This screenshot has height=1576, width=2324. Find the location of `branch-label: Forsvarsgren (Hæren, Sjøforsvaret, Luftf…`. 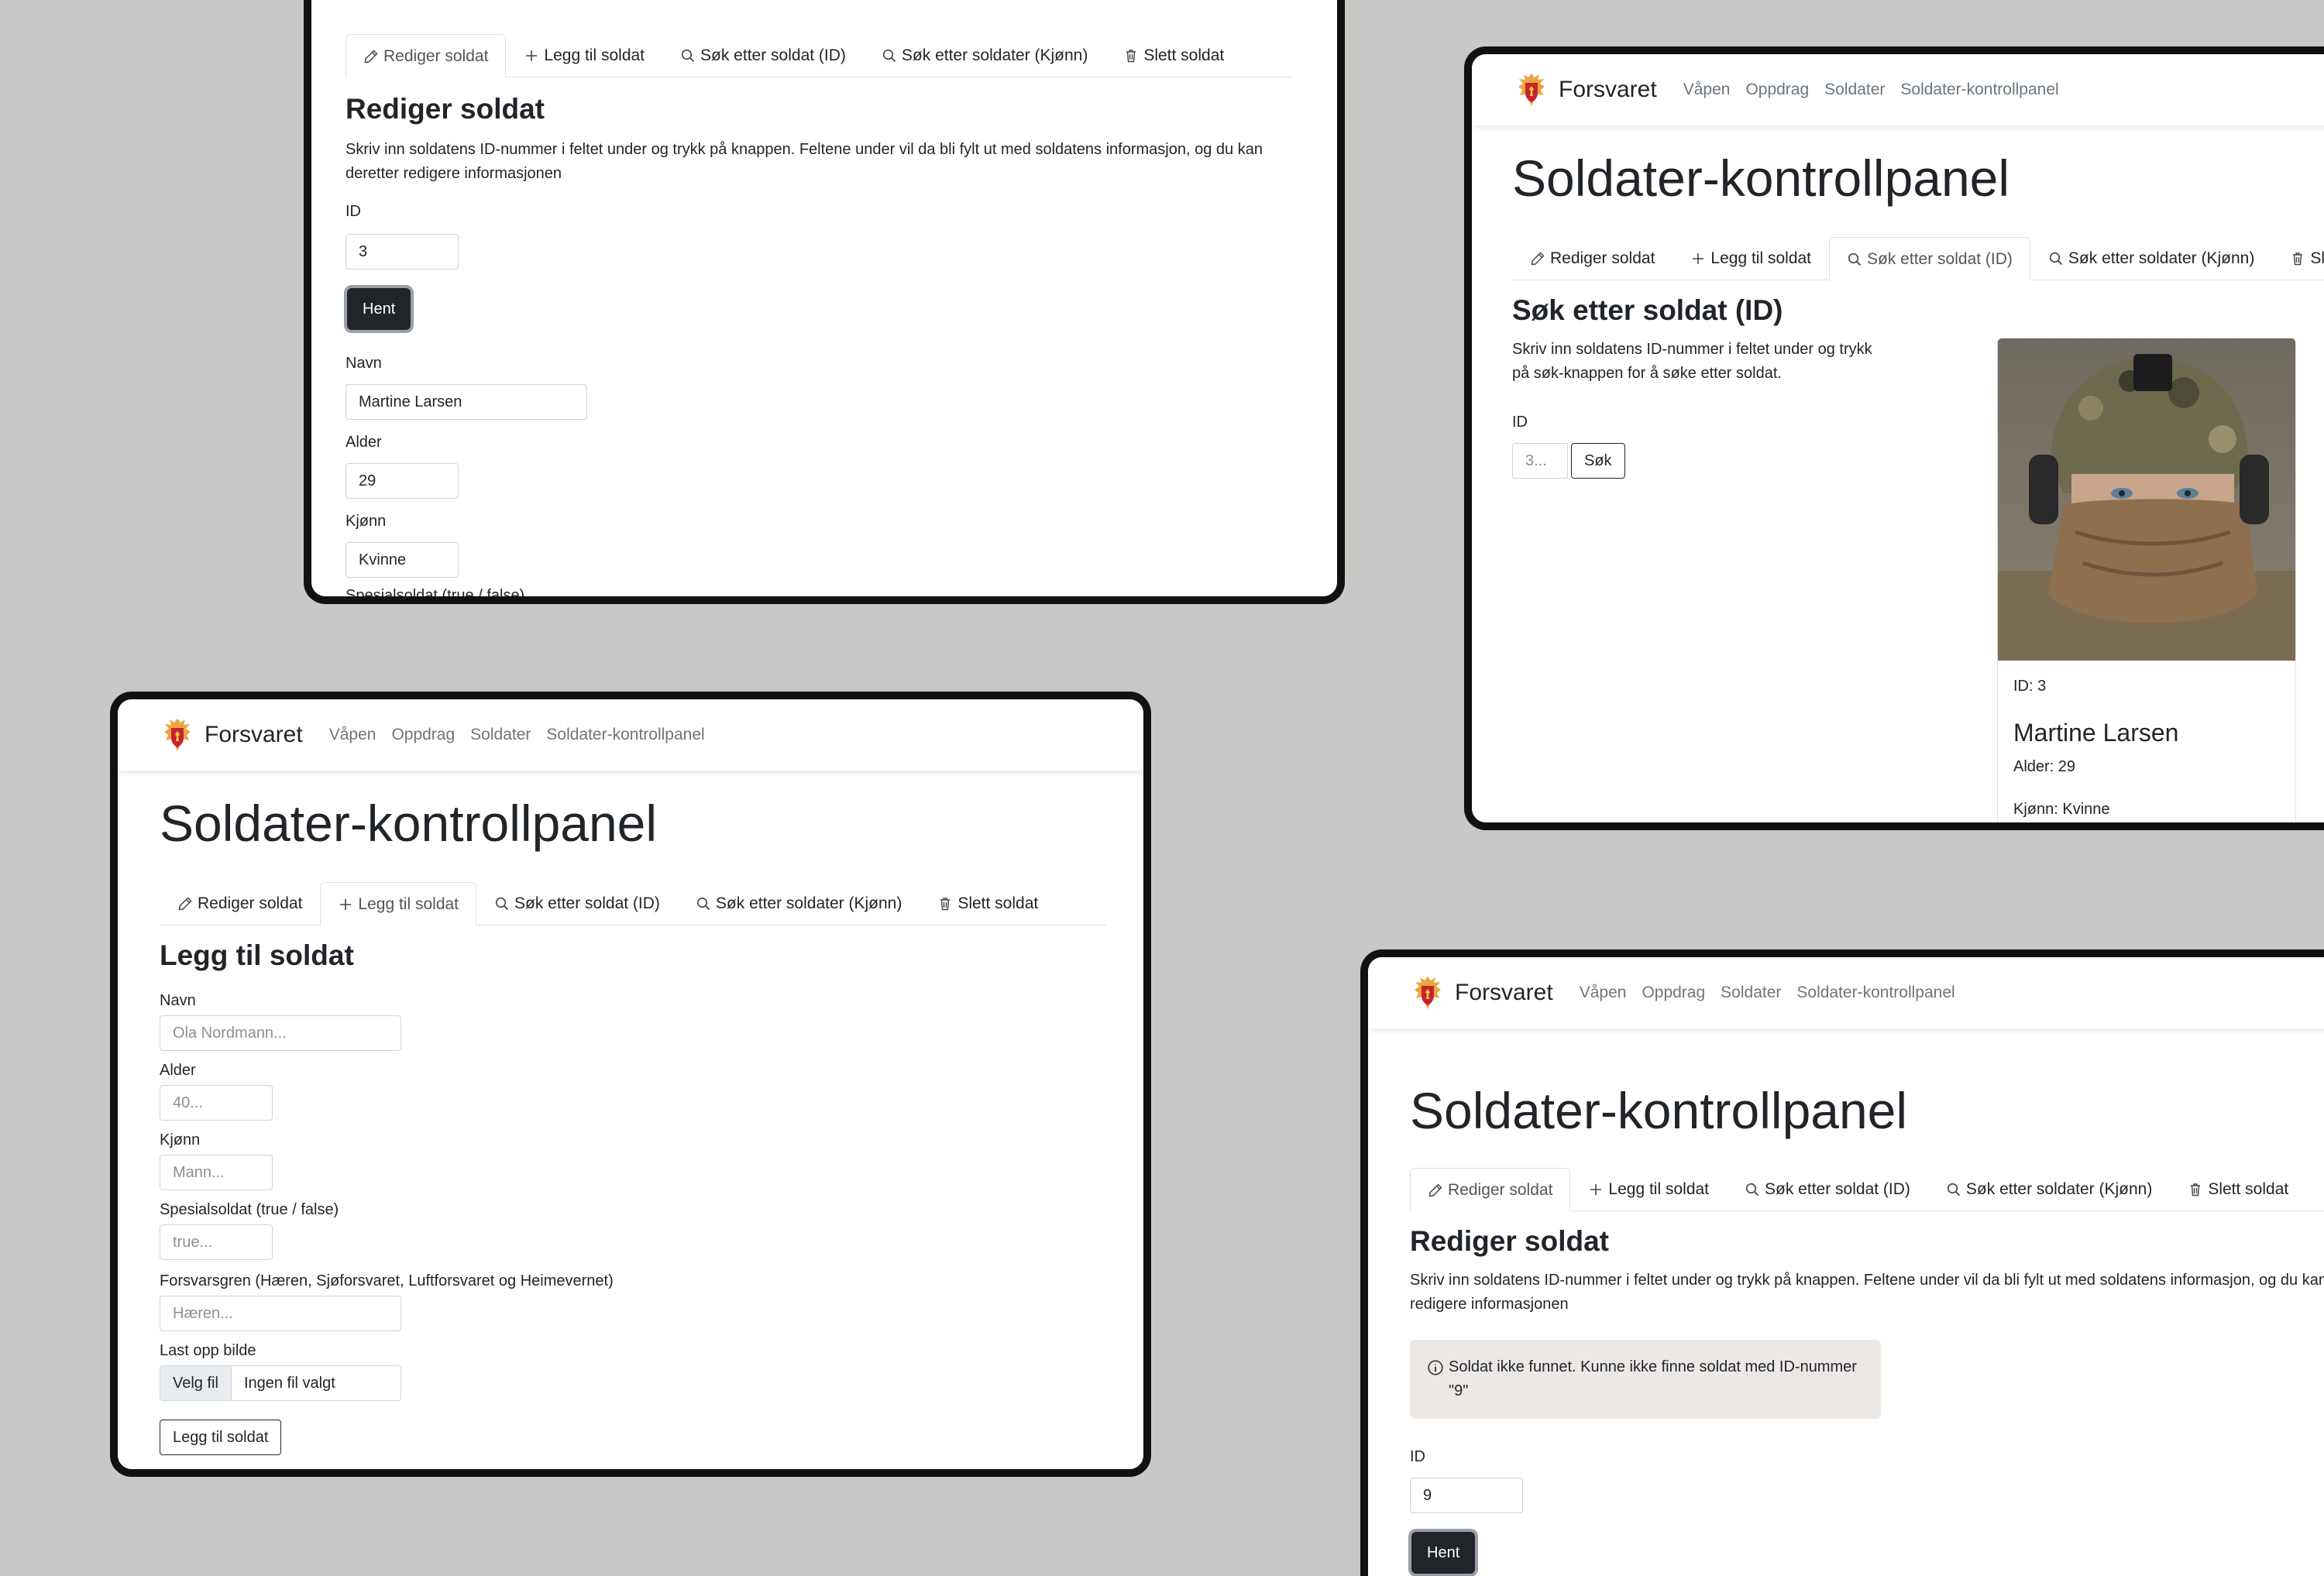

branch-label: Forsvarsgren (Hæren, Sjøforsvaret, Luftf… is located at coordinates (387, 1280).